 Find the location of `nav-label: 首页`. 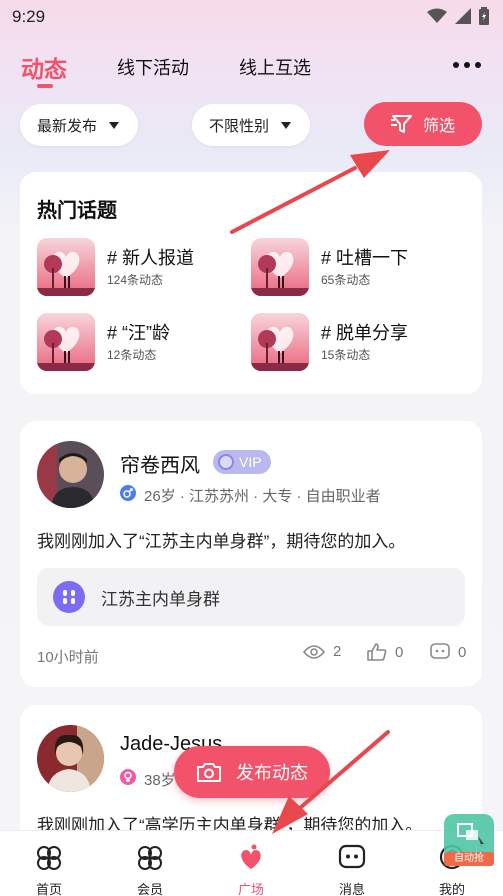

nav-label: 首页 is located at coordinates (48, 889).